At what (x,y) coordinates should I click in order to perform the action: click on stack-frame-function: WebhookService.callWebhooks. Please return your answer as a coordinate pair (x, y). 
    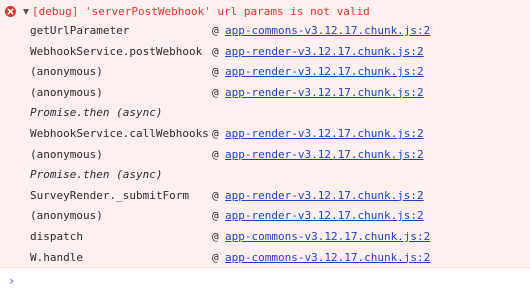
    Looking at the image, I should click on (119, 133).